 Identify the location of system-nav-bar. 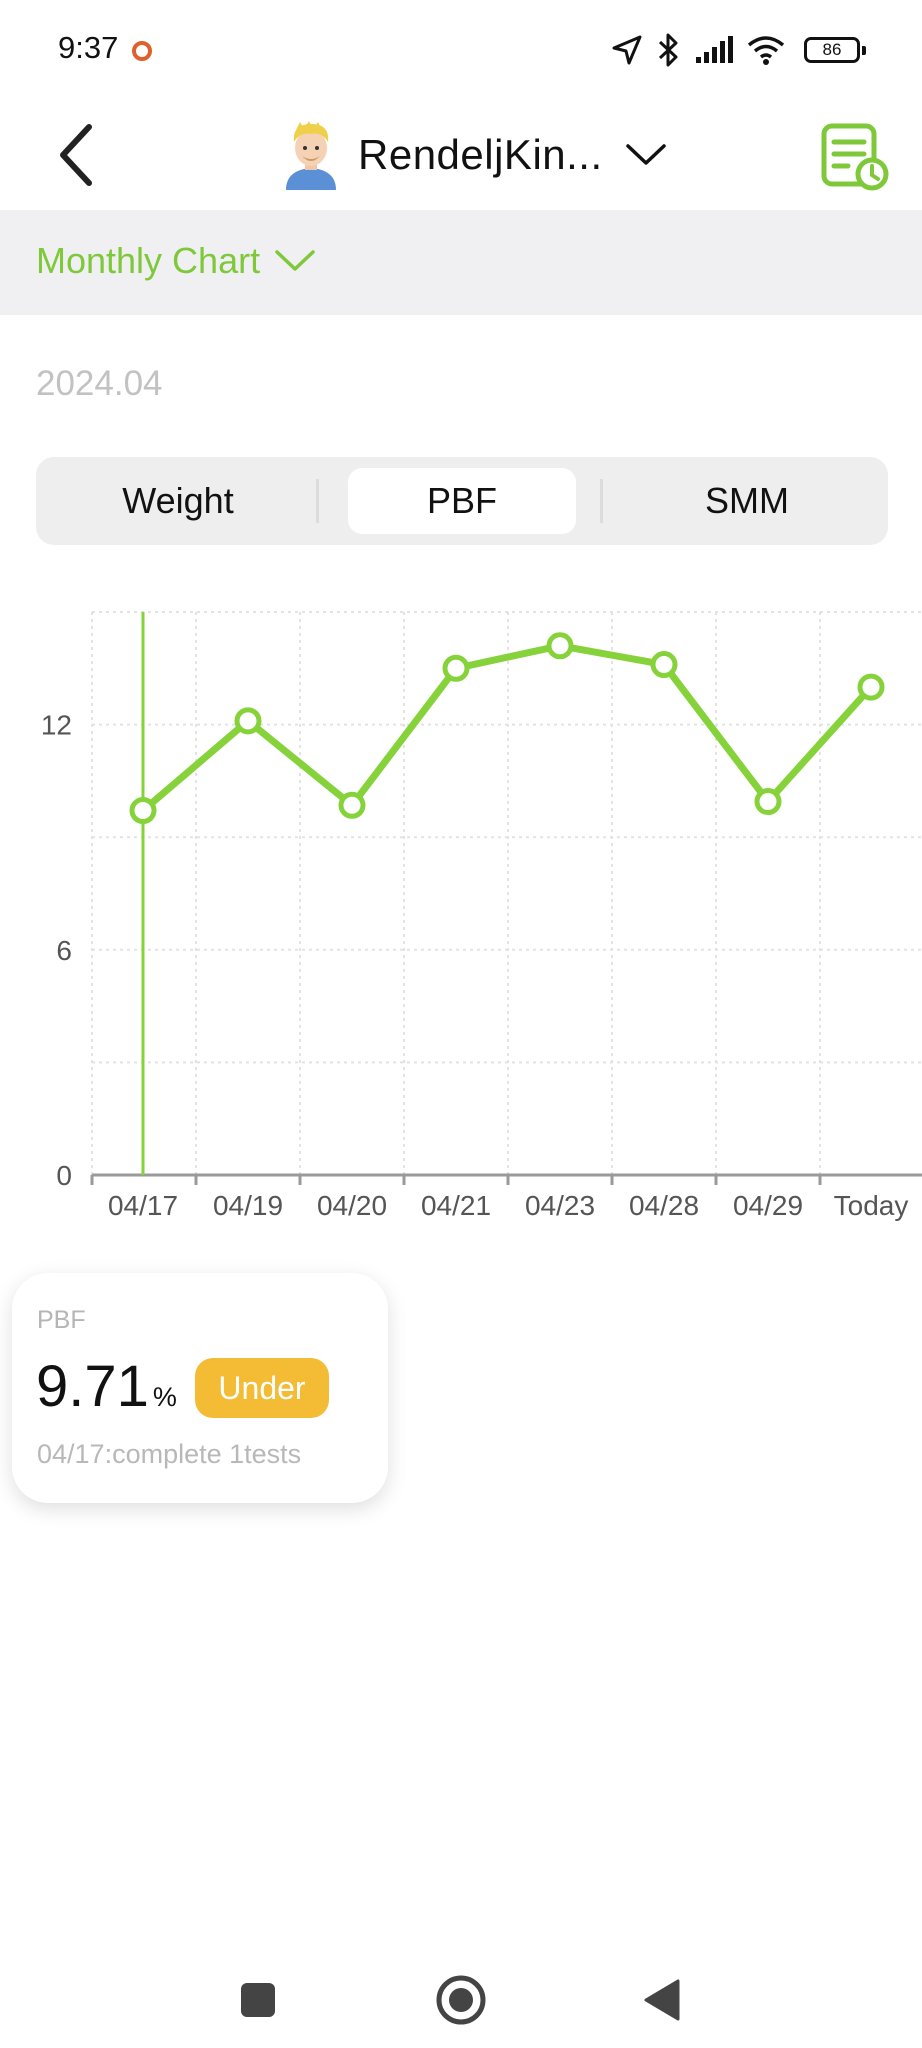
(461, 1999).